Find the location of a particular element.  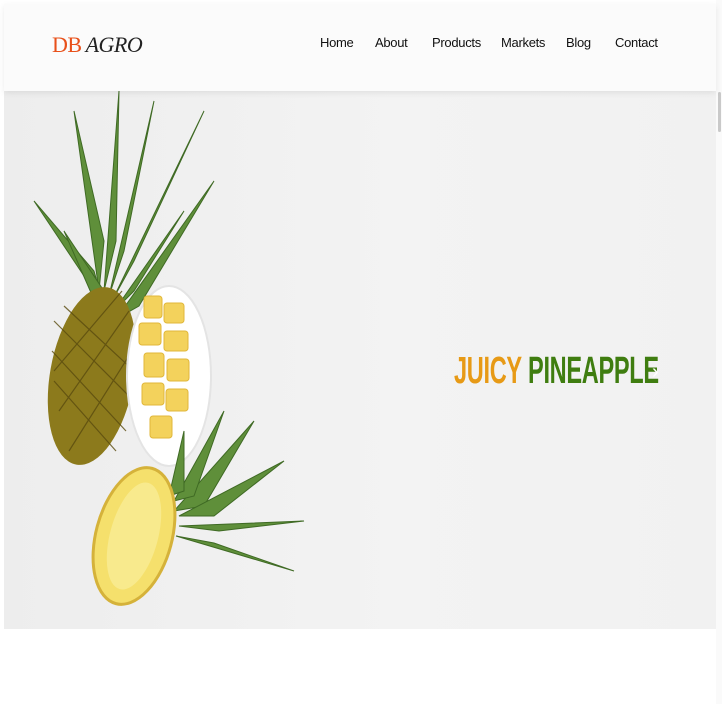

nav-products: Products is located at coordinates (456, 42).